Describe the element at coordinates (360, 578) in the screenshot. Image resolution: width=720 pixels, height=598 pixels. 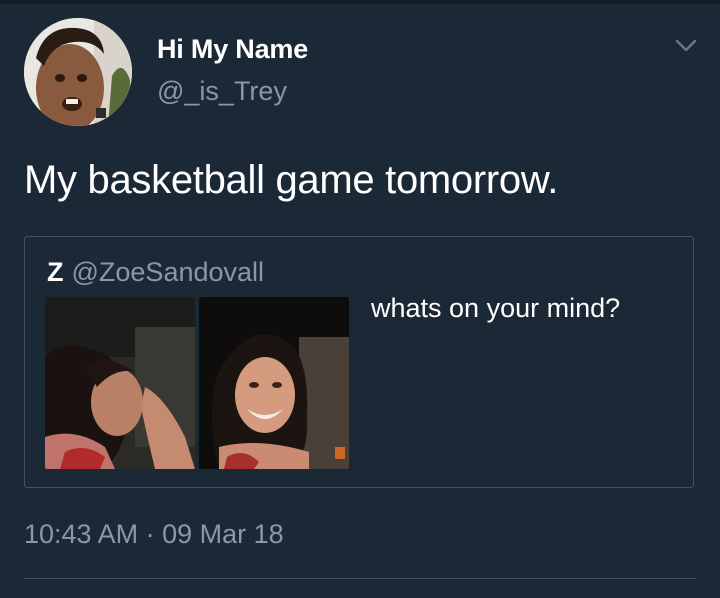
I see `bottom-divider` at that location.